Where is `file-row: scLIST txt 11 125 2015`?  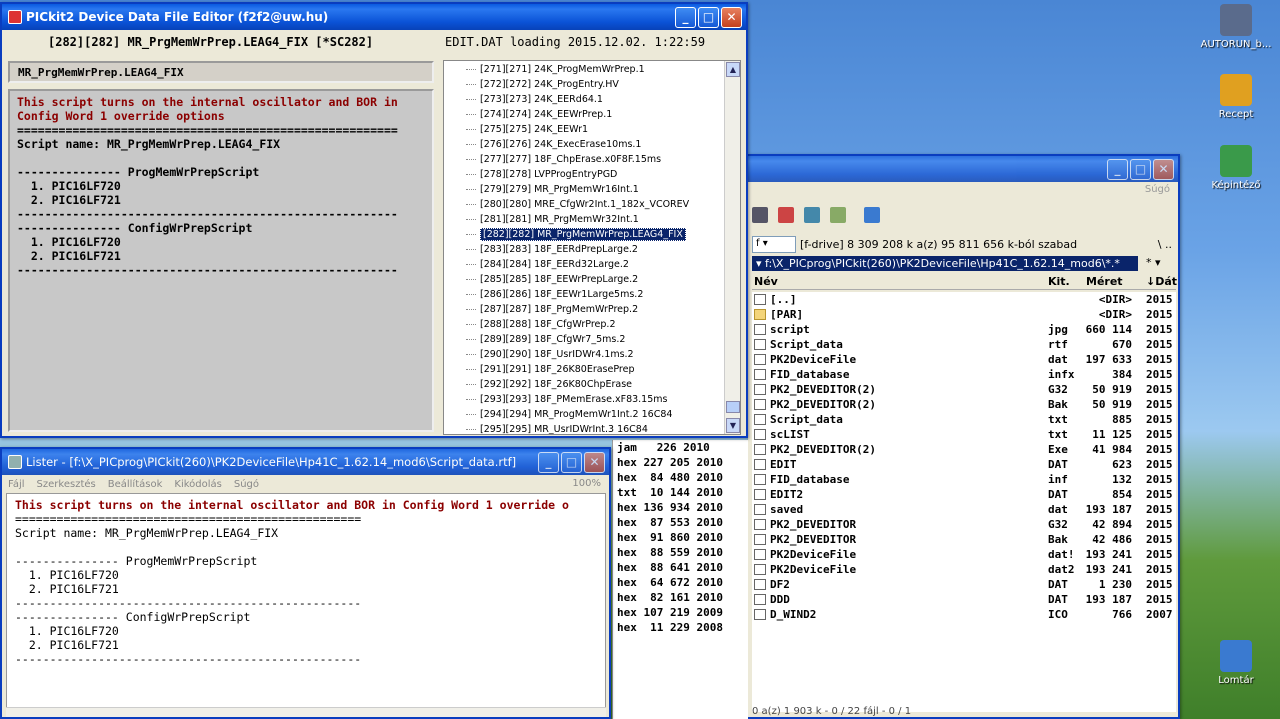 file-row: scLIST txt 11 125 2015 is located at coordinates (964, 434).